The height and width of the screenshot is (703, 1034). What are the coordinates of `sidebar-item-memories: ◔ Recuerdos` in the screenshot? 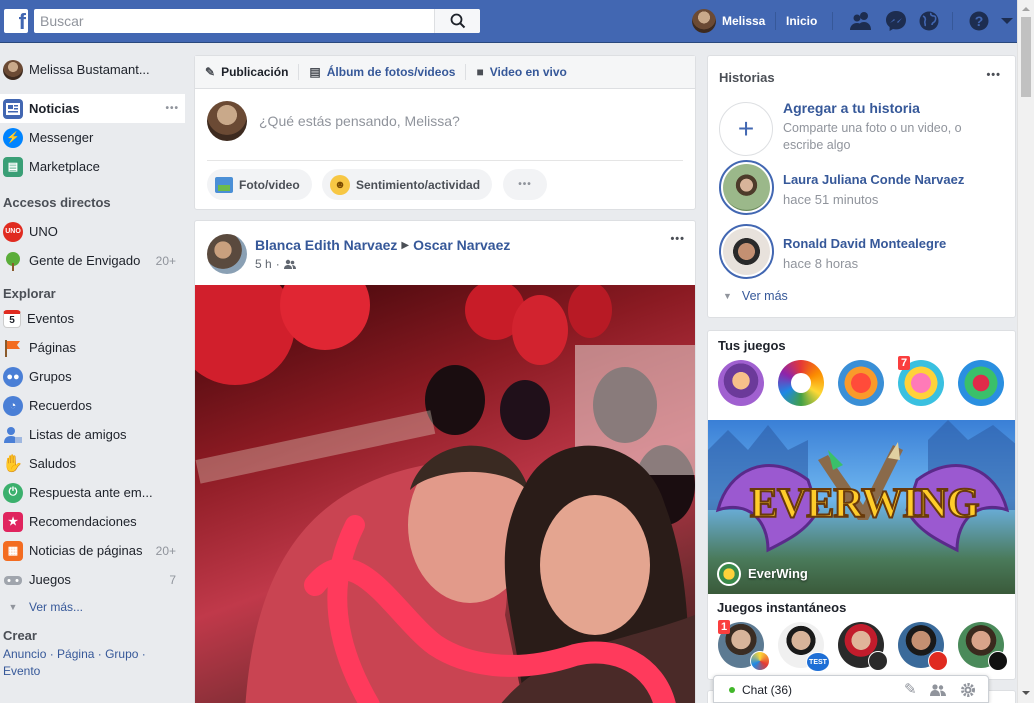 It's located at (92, 405).